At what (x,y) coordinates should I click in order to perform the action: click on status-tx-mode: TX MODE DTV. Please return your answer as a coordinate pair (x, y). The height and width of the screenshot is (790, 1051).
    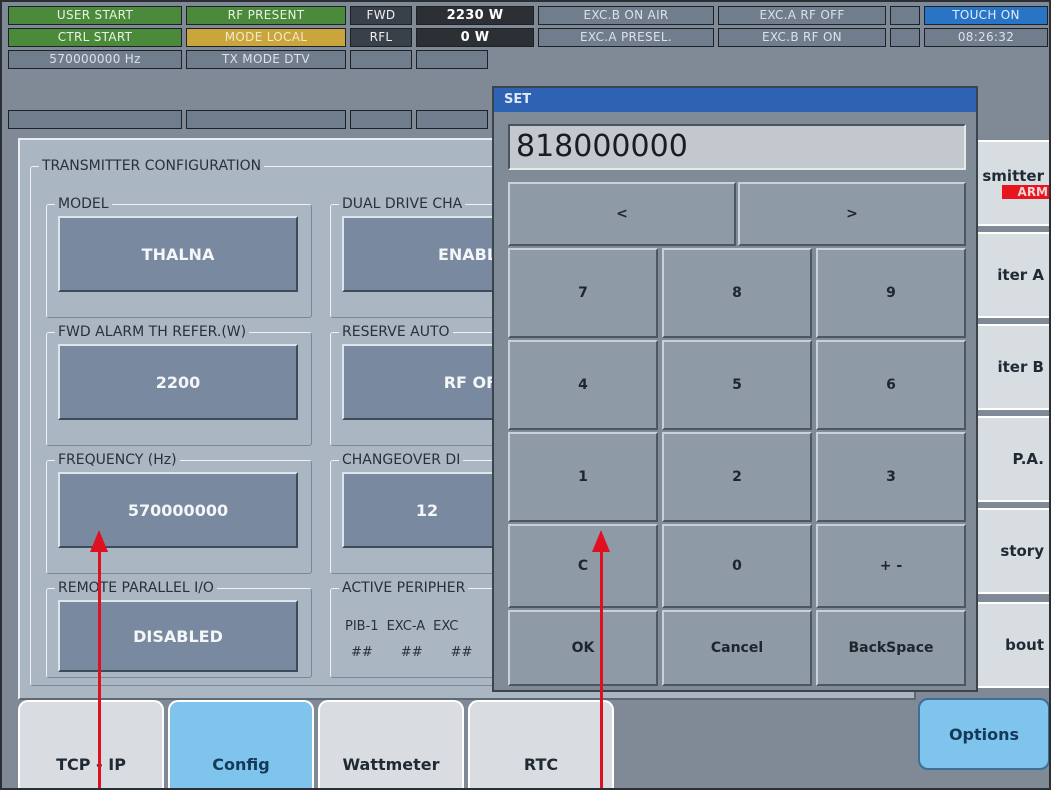
    Looking at the image, I should click on (266, 59).